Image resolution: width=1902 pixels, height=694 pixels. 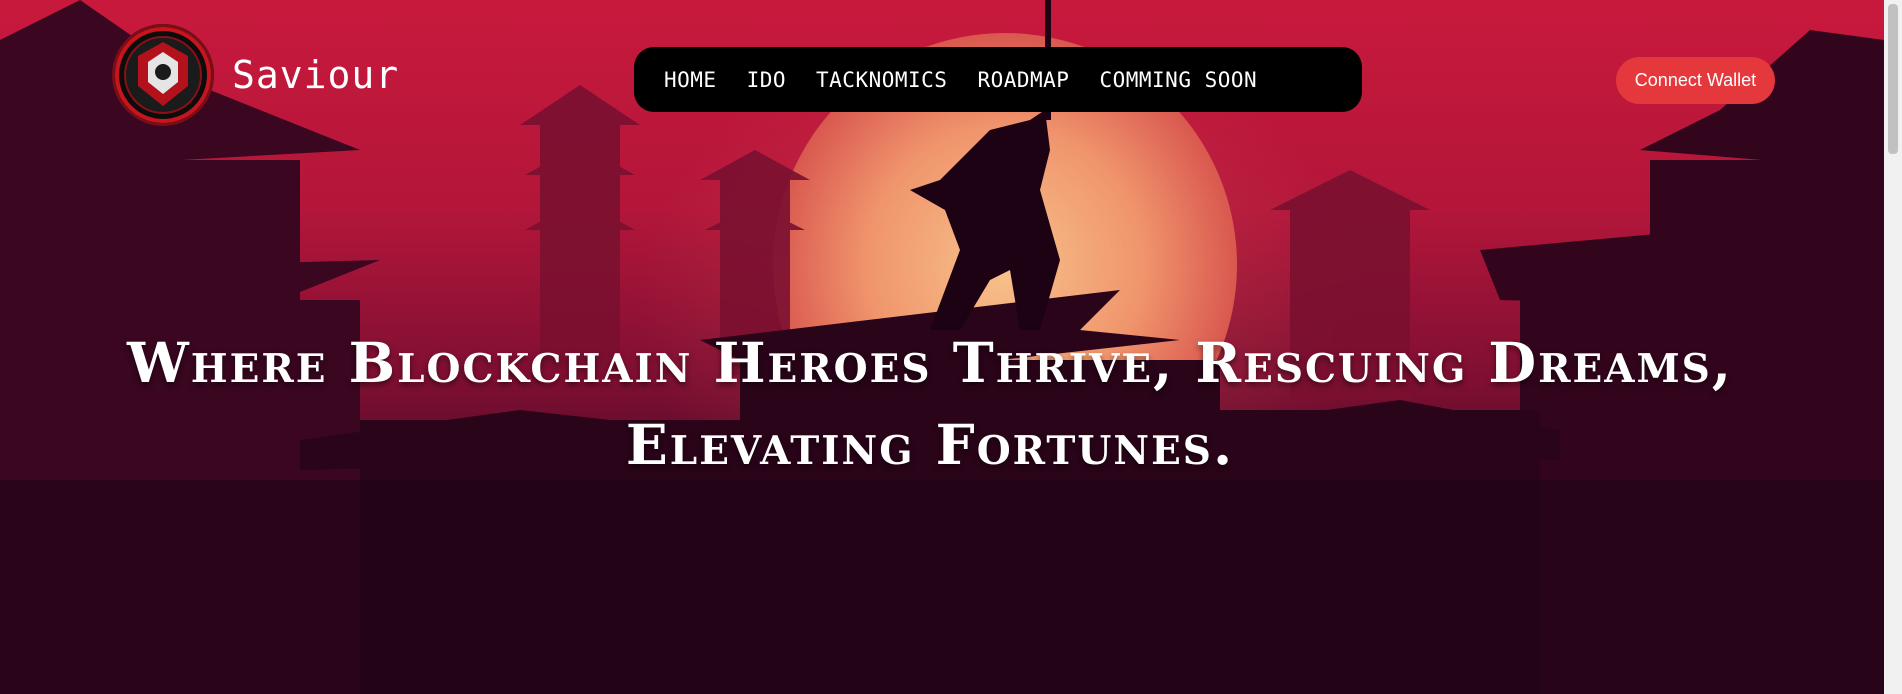 What do you see at coordinates (1893, 347) in the screenshot?
I see `scrollbar` at bounding box center [1893, 347].